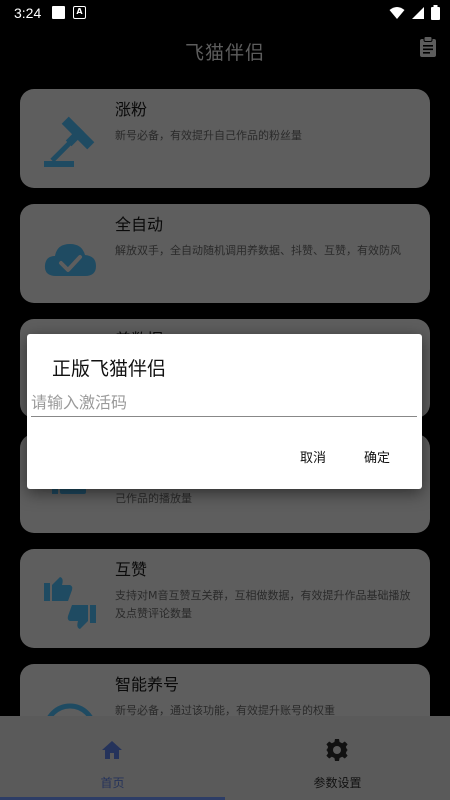 The image size is (450, 800). What do you see at coordinates (131, 109) in the screenshot?
I see `card-title: 涨粉` at bounding box center [131, 109].